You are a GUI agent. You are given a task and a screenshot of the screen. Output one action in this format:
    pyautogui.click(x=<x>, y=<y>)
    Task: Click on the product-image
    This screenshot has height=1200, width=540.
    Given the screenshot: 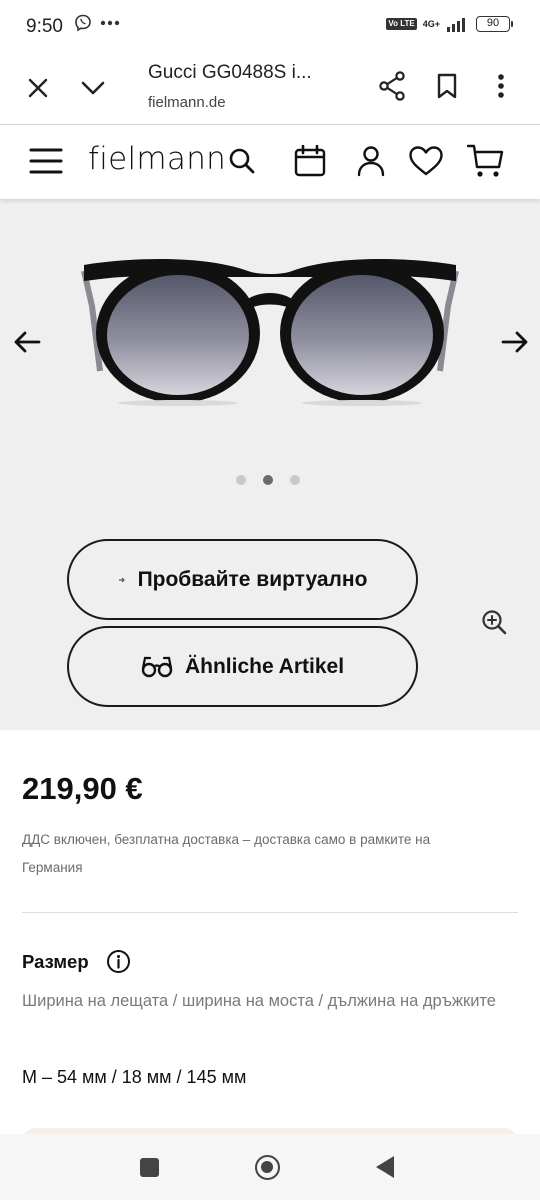 What is the action you would take?
    pyautogui.click(x=270, y=331)
    